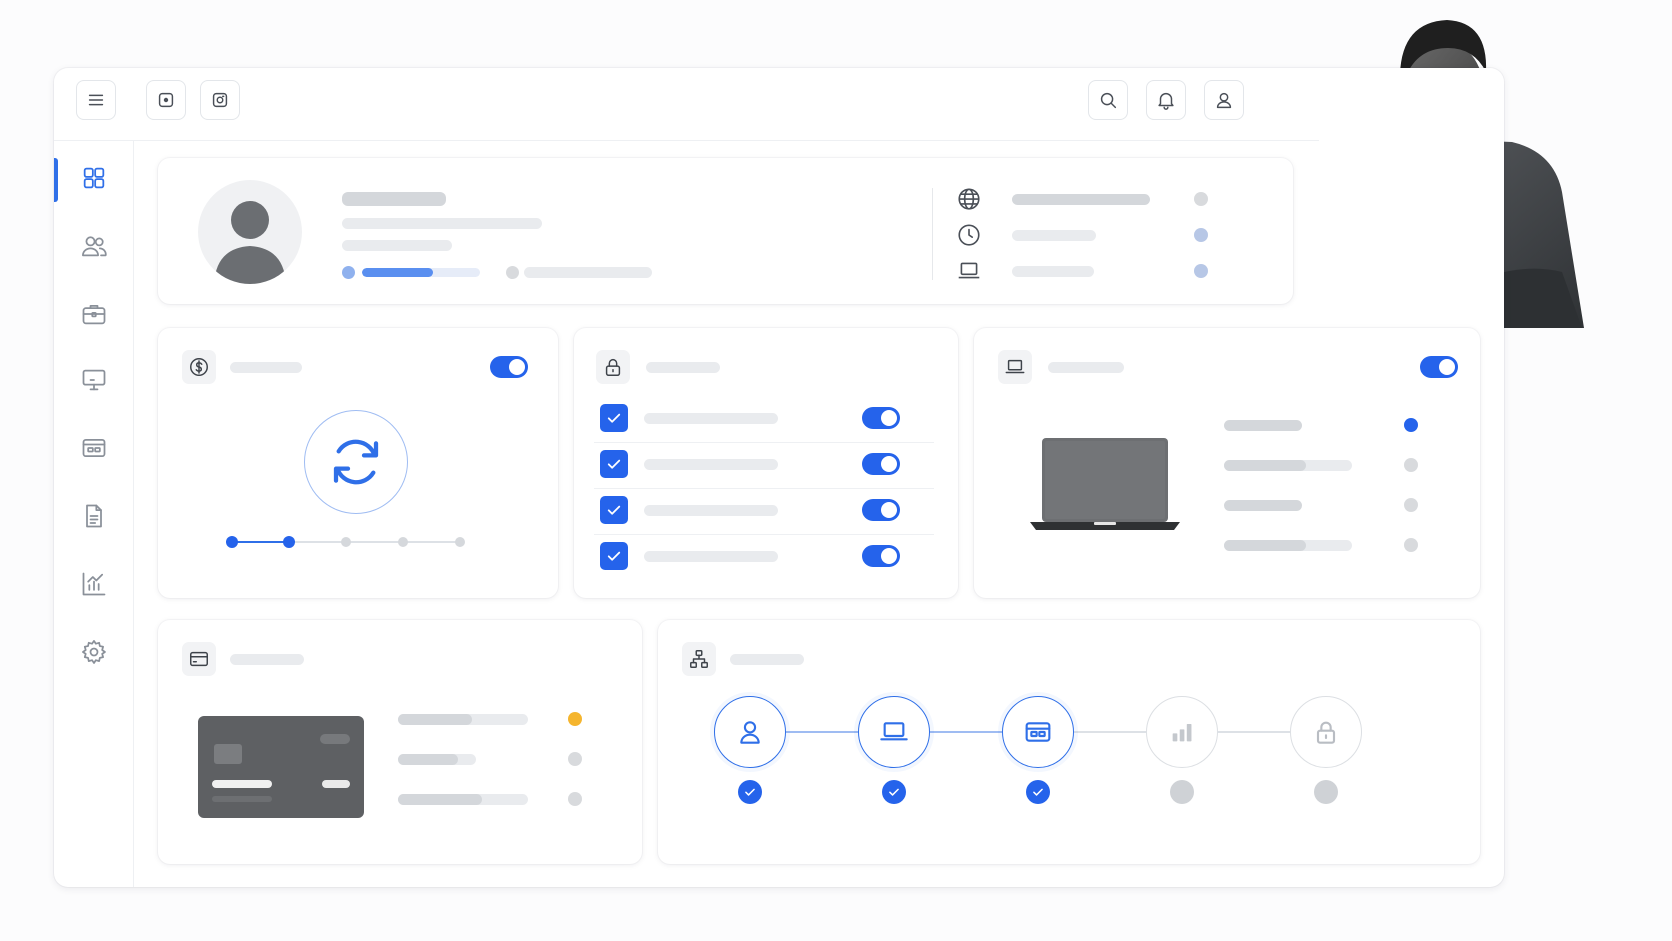 The height and width of the screenshot is (941, 1672). I want to click on sidebar-item-devices, so click(94, 380).